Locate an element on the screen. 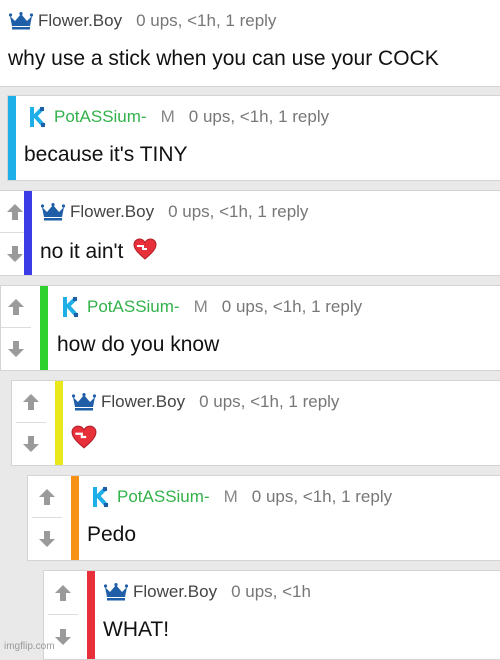 The width and height of the screenshot is (500, 660). comment-5: PotASSium- M 0 ups, <1h, 1 reply Pedo is located at coordinates (263, 518).